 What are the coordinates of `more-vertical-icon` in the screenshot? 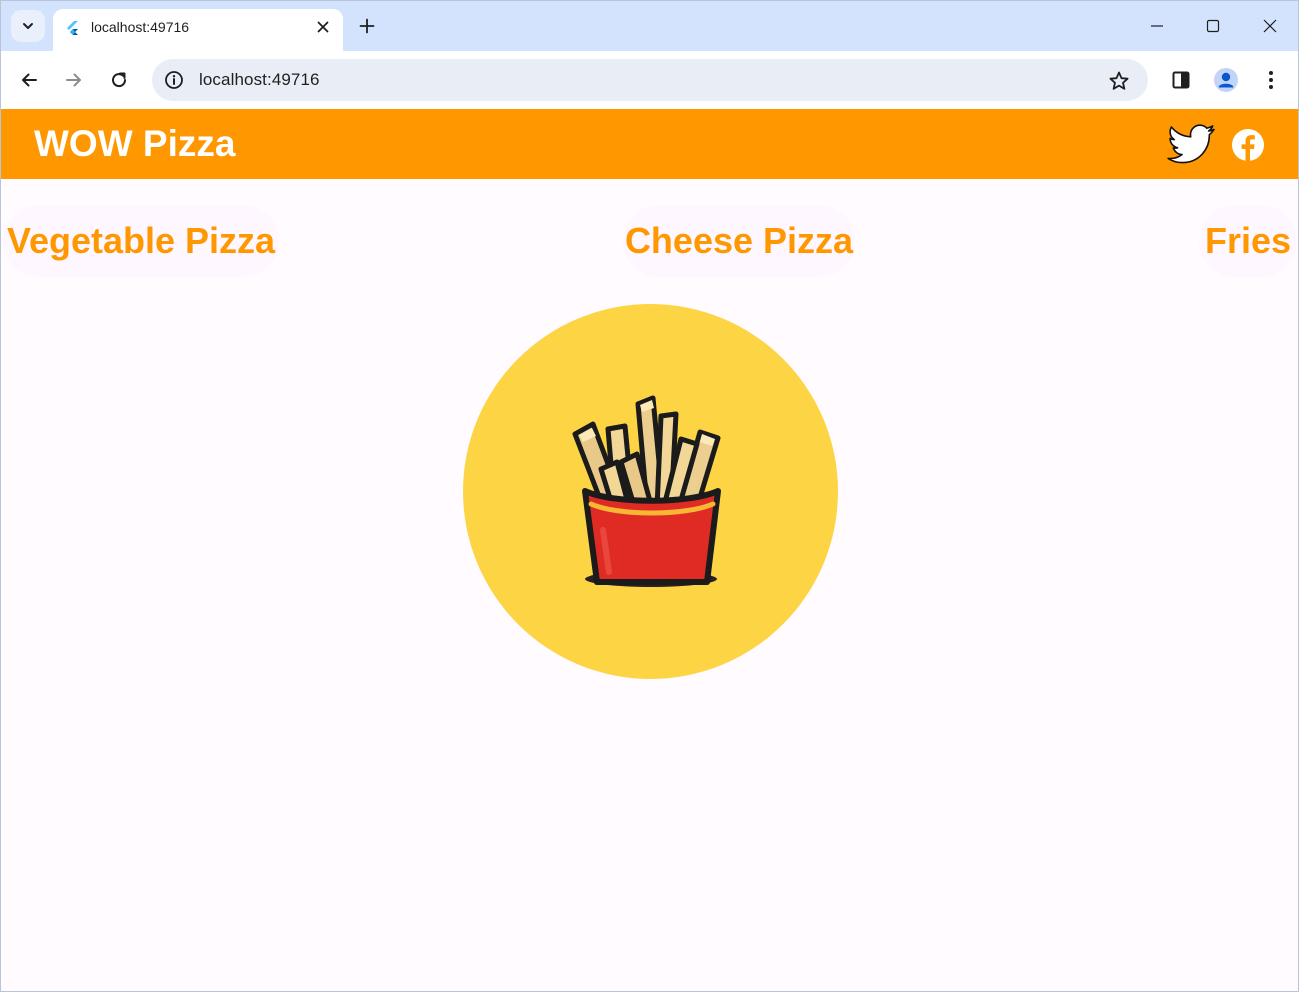 It's located at (1271, 80).